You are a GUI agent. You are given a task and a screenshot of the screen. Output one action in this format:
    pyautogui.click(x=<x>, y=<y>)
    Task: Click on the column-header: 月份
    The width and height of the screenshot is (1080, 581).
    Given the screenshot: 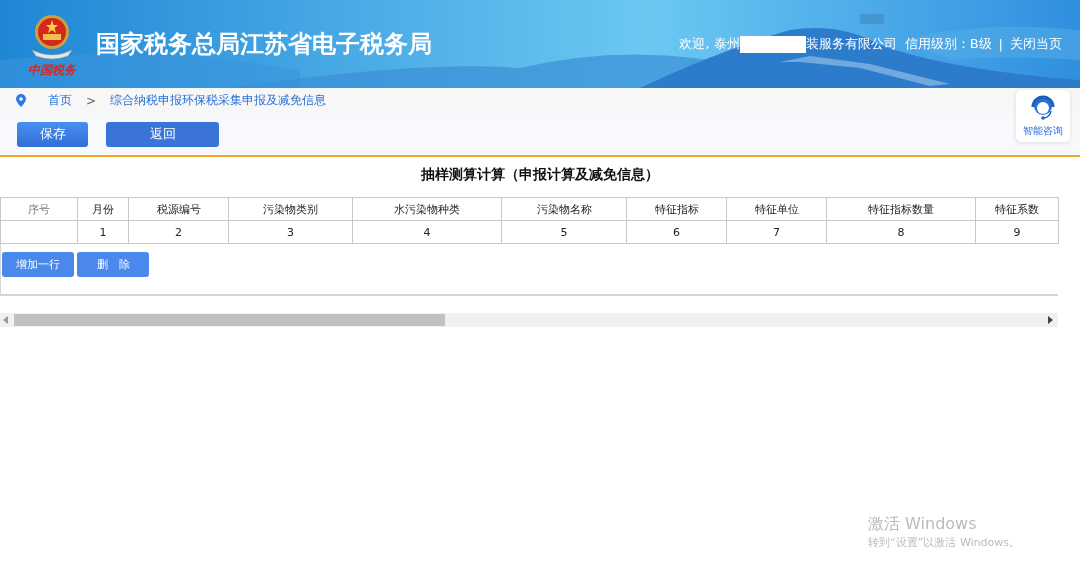 What is the action you would take?
    pyautogui.click(x=103, y=209)
    